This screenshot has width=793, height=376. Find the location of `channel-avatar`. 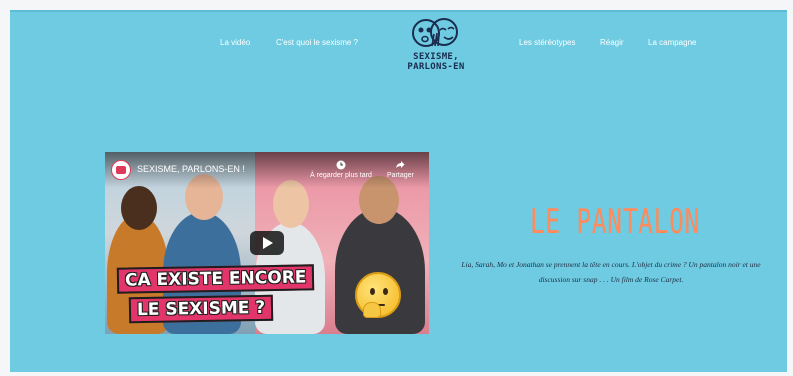

channel-avatar is located at coordinates (121, 170).